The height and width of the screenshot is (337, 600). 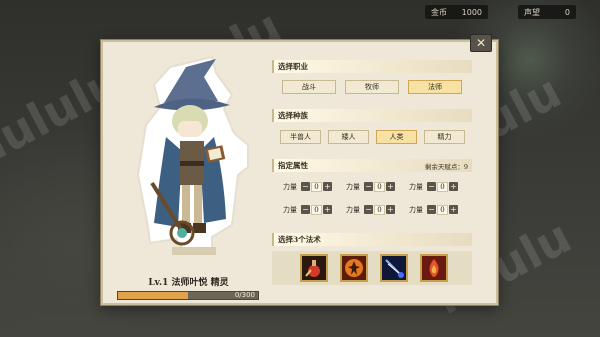 I want to click on lightning-arrow-spell-icon, so click(x=394, y=268).